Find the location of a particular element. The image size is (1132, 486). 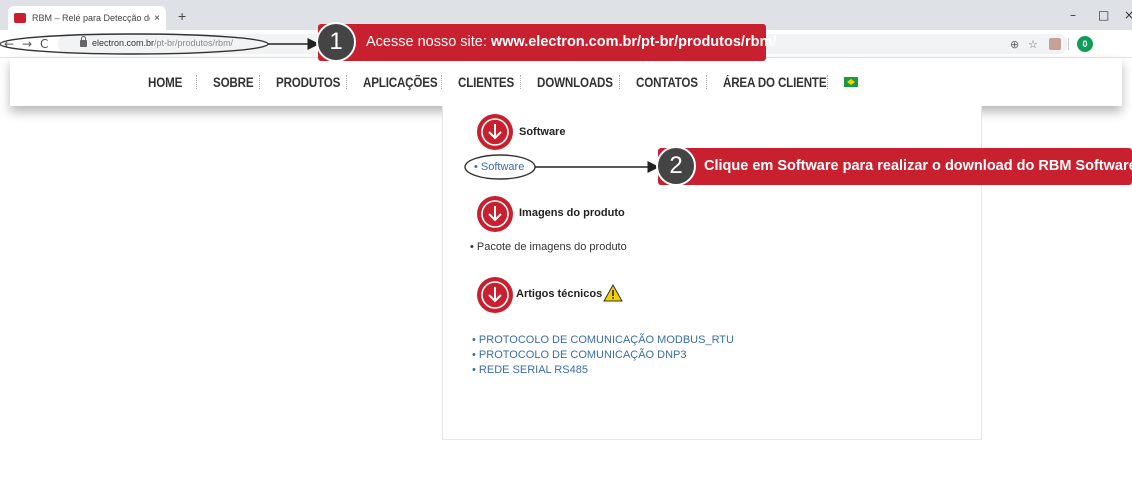

software-section-title: Software is located at coordinates (542, 132).